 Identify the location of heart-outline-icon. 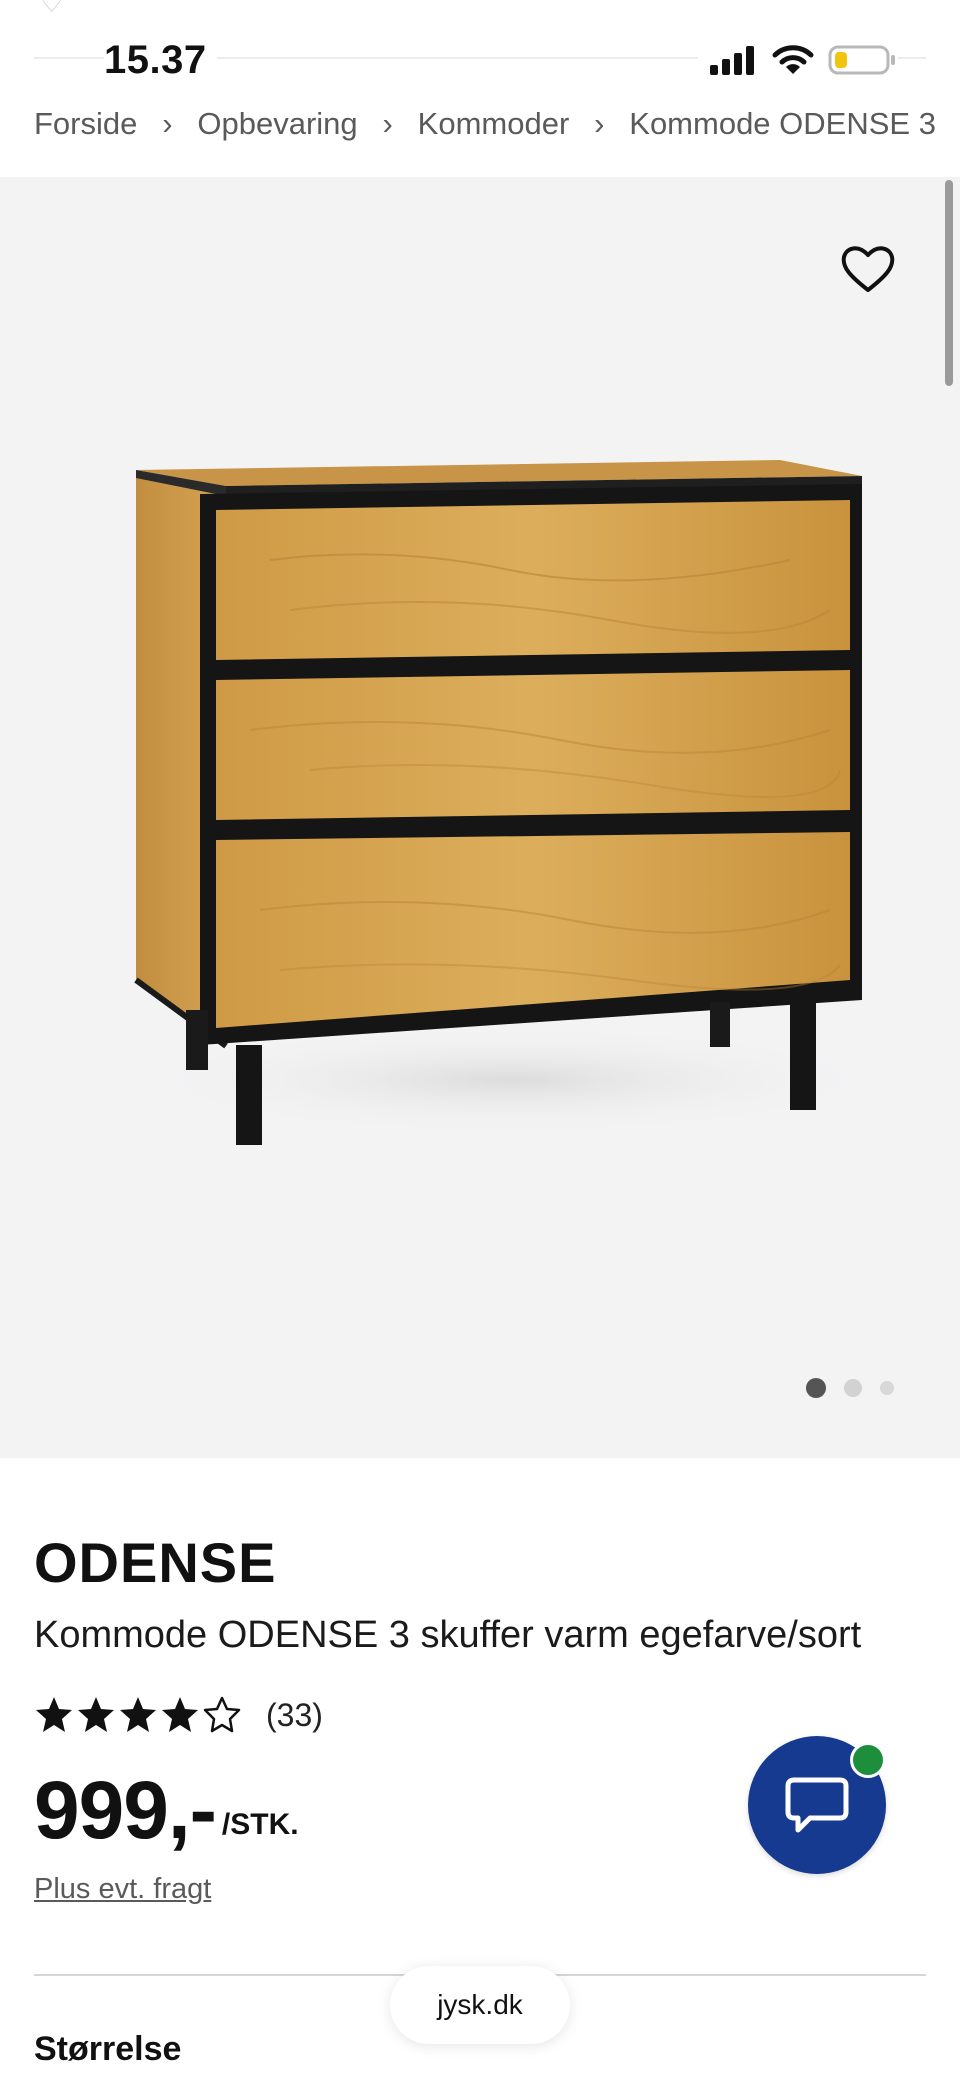
(868, 269).